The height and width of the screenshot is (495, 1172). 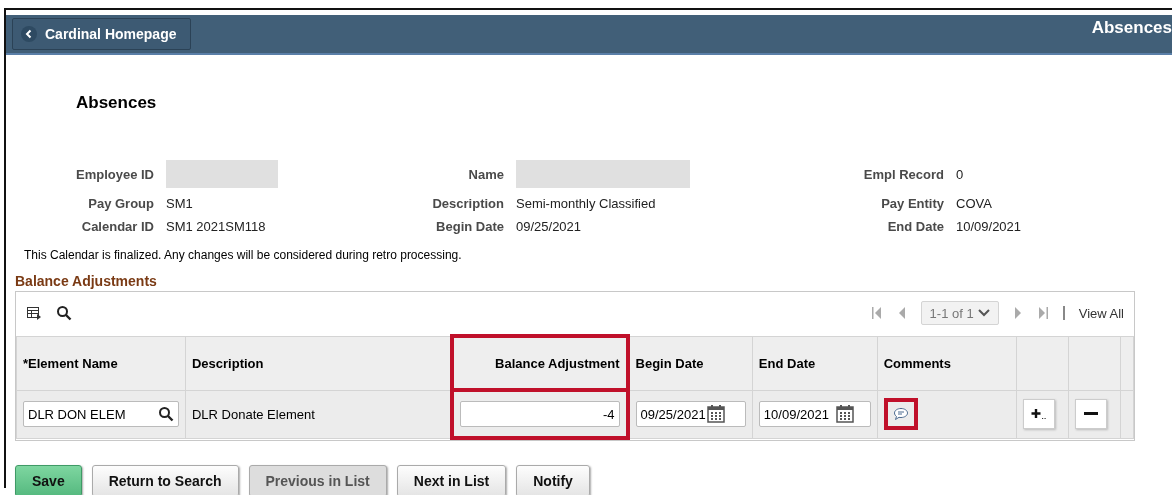 What do you see at coordinates (690, 363) in the screenshot?
I see `column-header: Begin Date` at bounding box center [690, 363].